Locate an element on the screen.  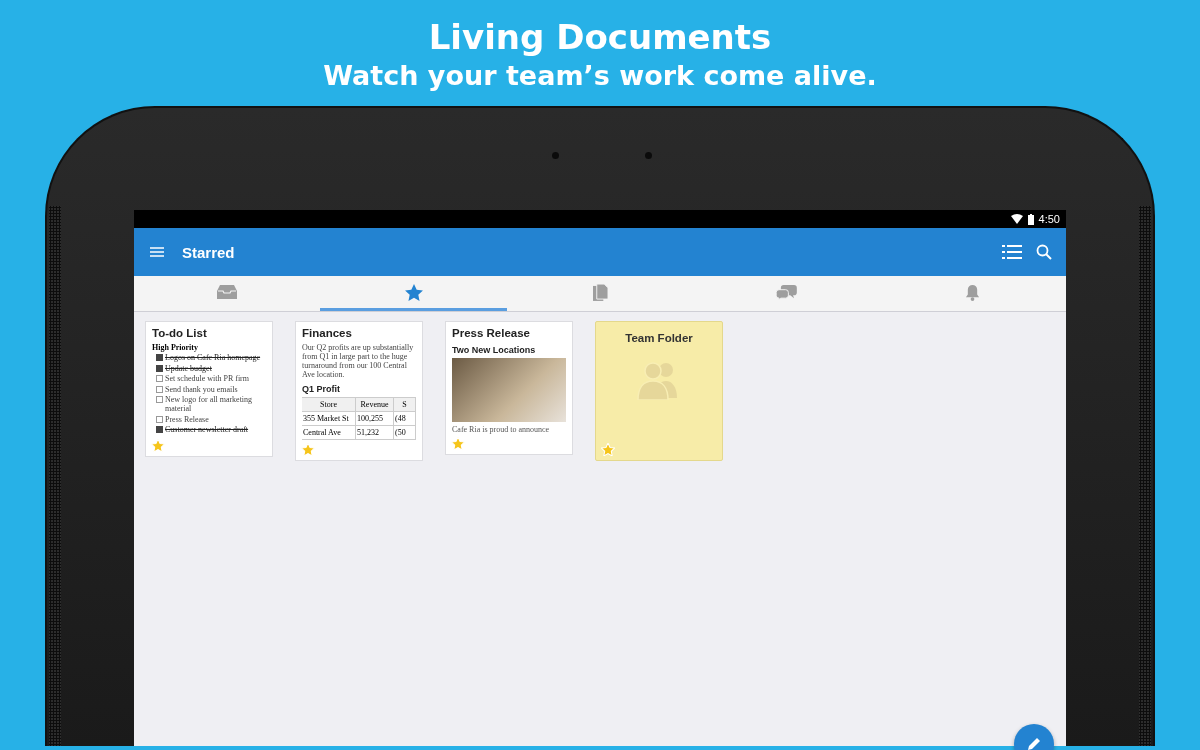
sensor-icon is located at coordinates (648, 155).